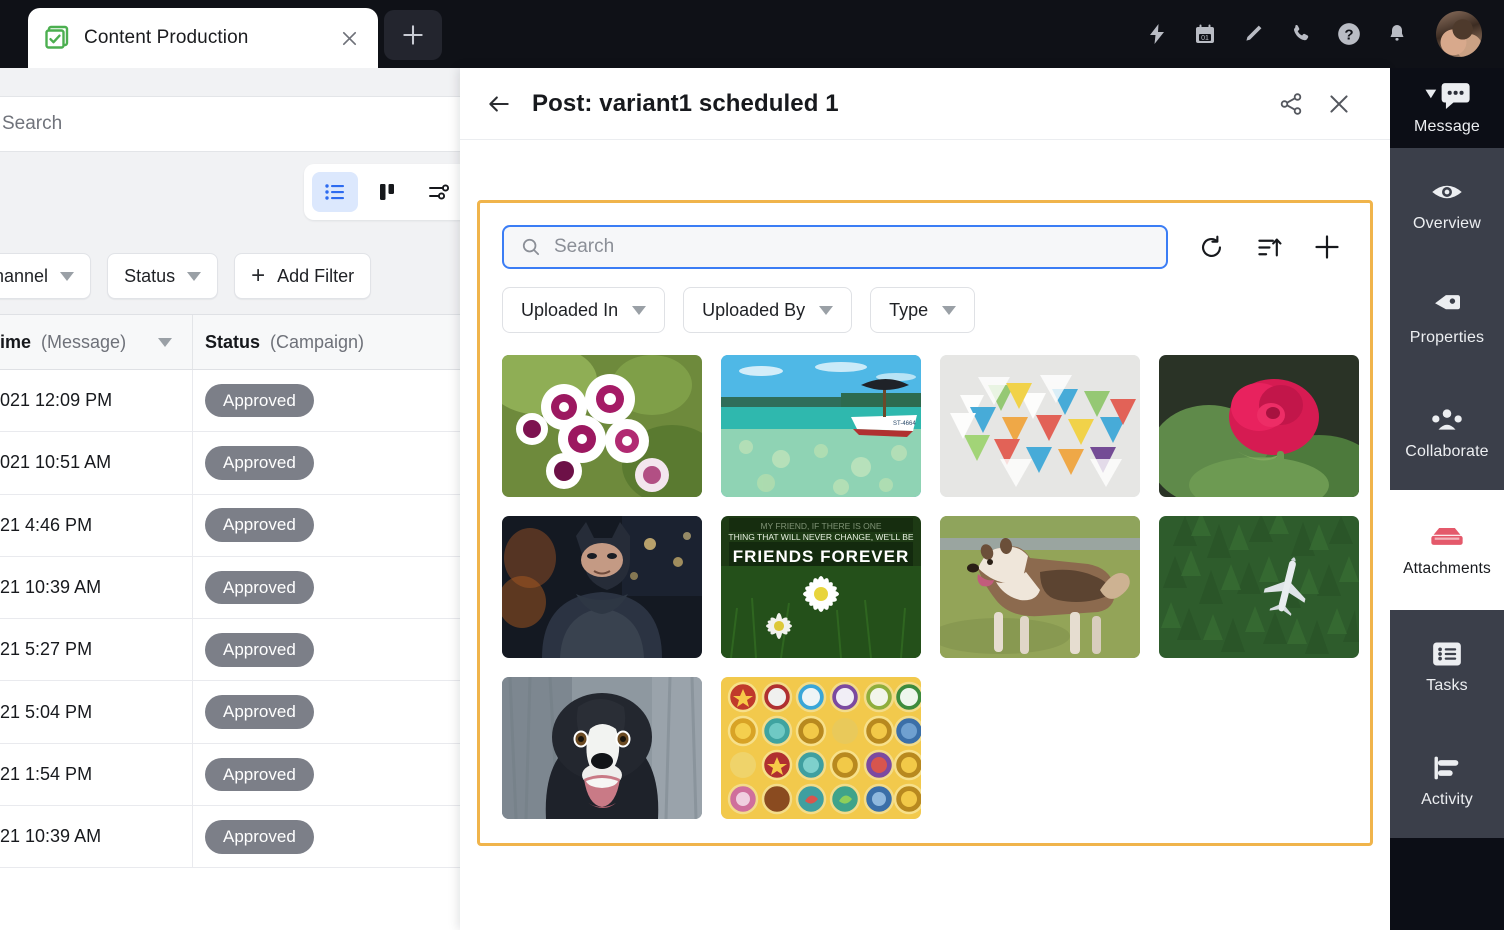 This screenshot has height=930, width=1504. Describe the element at coordinates (1447, 451) in the screenshot. I see `rail-item-collaborate-label: Collaborate` at that location.